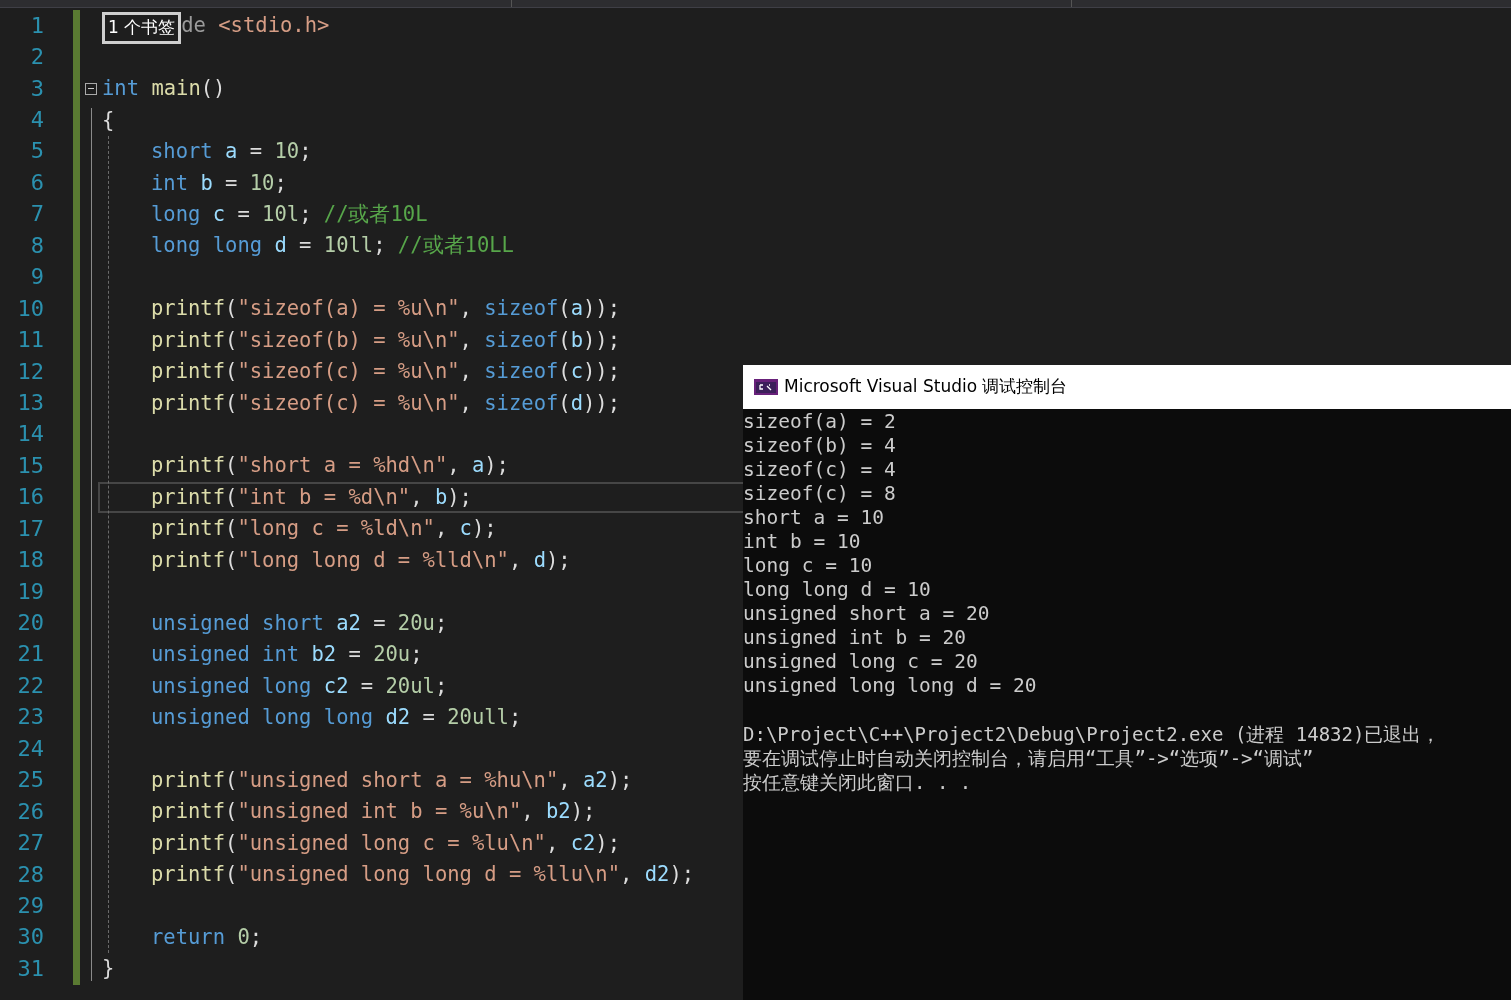 This screenshot has width=1511, height=1000. What do you see at coordinates (36, 182) in the screenshot?
I see `line-number: 6` at bounding box center [36, 182].